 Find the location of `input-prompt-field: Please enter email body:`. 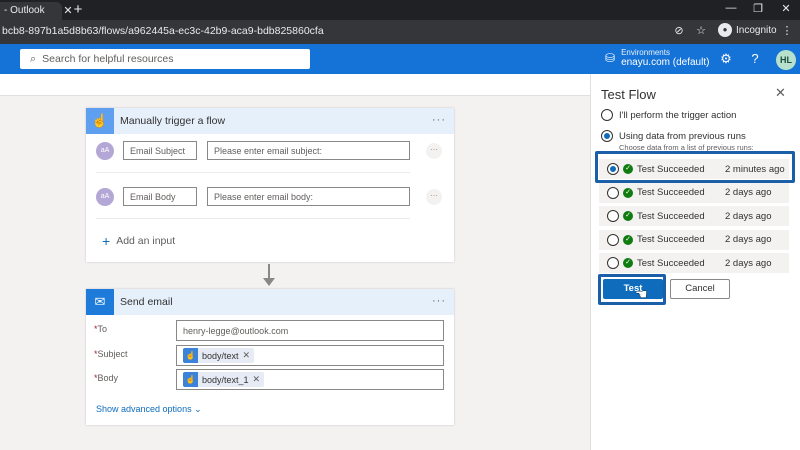

input-prompt-field: Please enter email body: is located at coordinates (308, 196).